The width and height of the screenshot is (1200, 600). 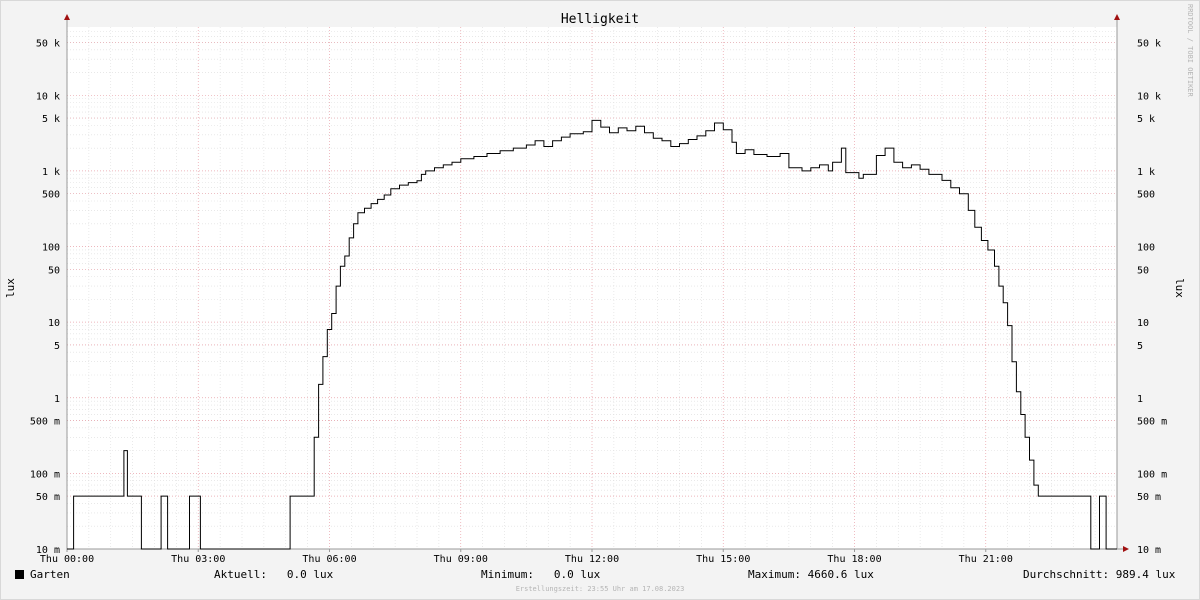 I want to click on y-tick-label-left: 100 m, so click(x=45, y=474).